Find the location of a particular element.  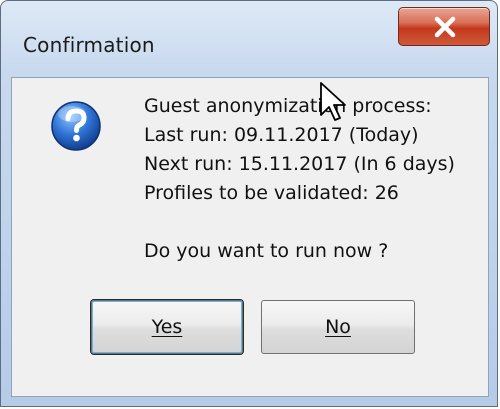

no-button-label: No is located at coordinates (338, 327).